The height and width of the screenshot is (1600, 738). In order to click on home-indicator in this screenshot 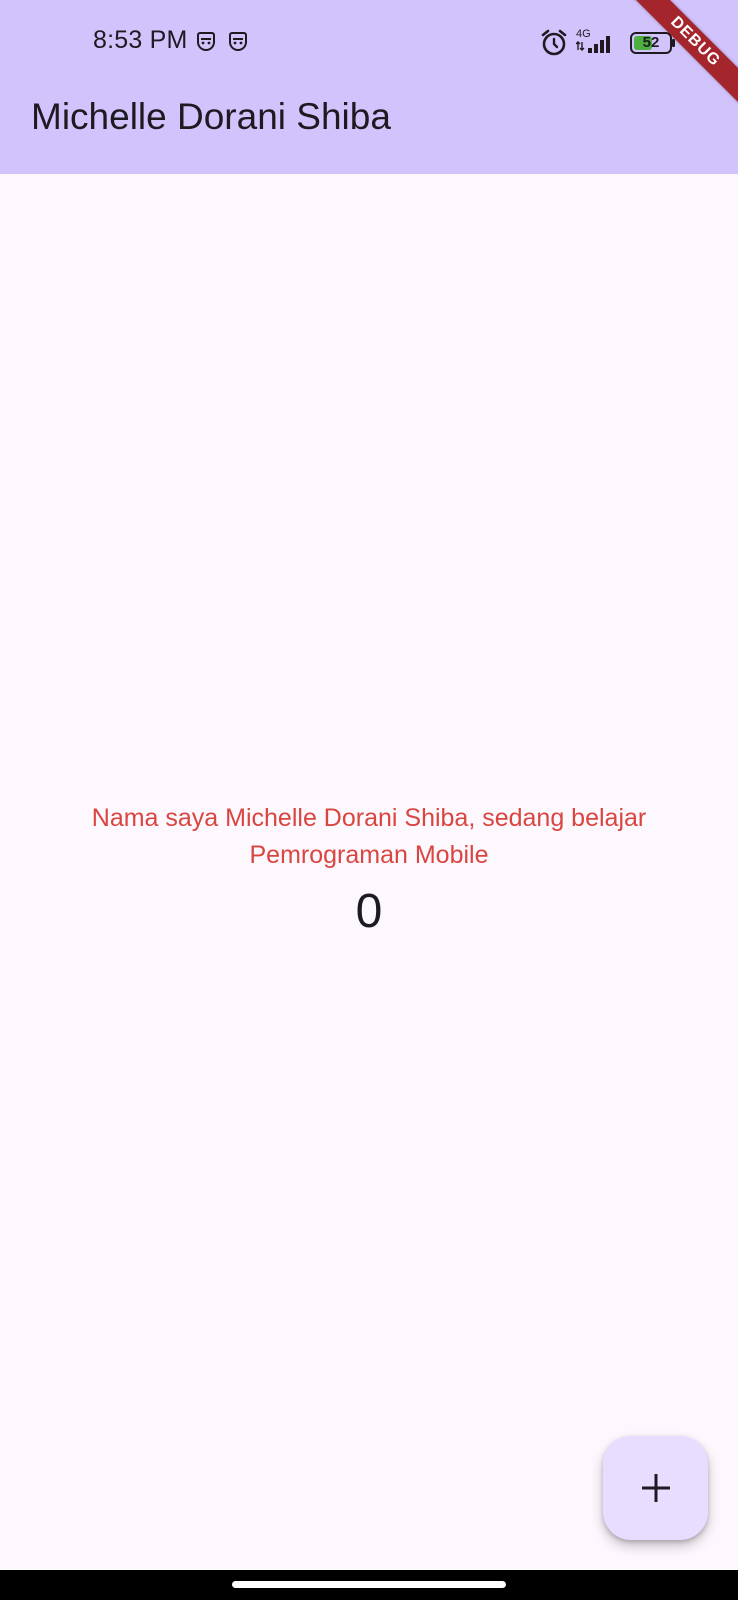, I will do `click(369, 1584)`.